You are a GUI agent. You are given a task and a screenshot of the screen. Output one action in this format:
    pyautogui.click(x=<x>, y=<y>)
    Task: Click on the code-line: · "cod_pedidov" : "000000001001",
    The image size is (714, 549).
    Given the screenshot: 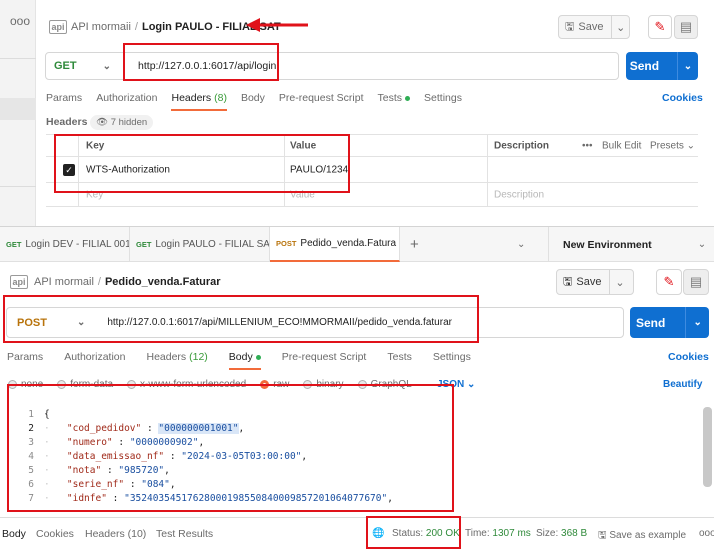 What is the action you would take?
    pyautogui.click(x=144, y=428)
    